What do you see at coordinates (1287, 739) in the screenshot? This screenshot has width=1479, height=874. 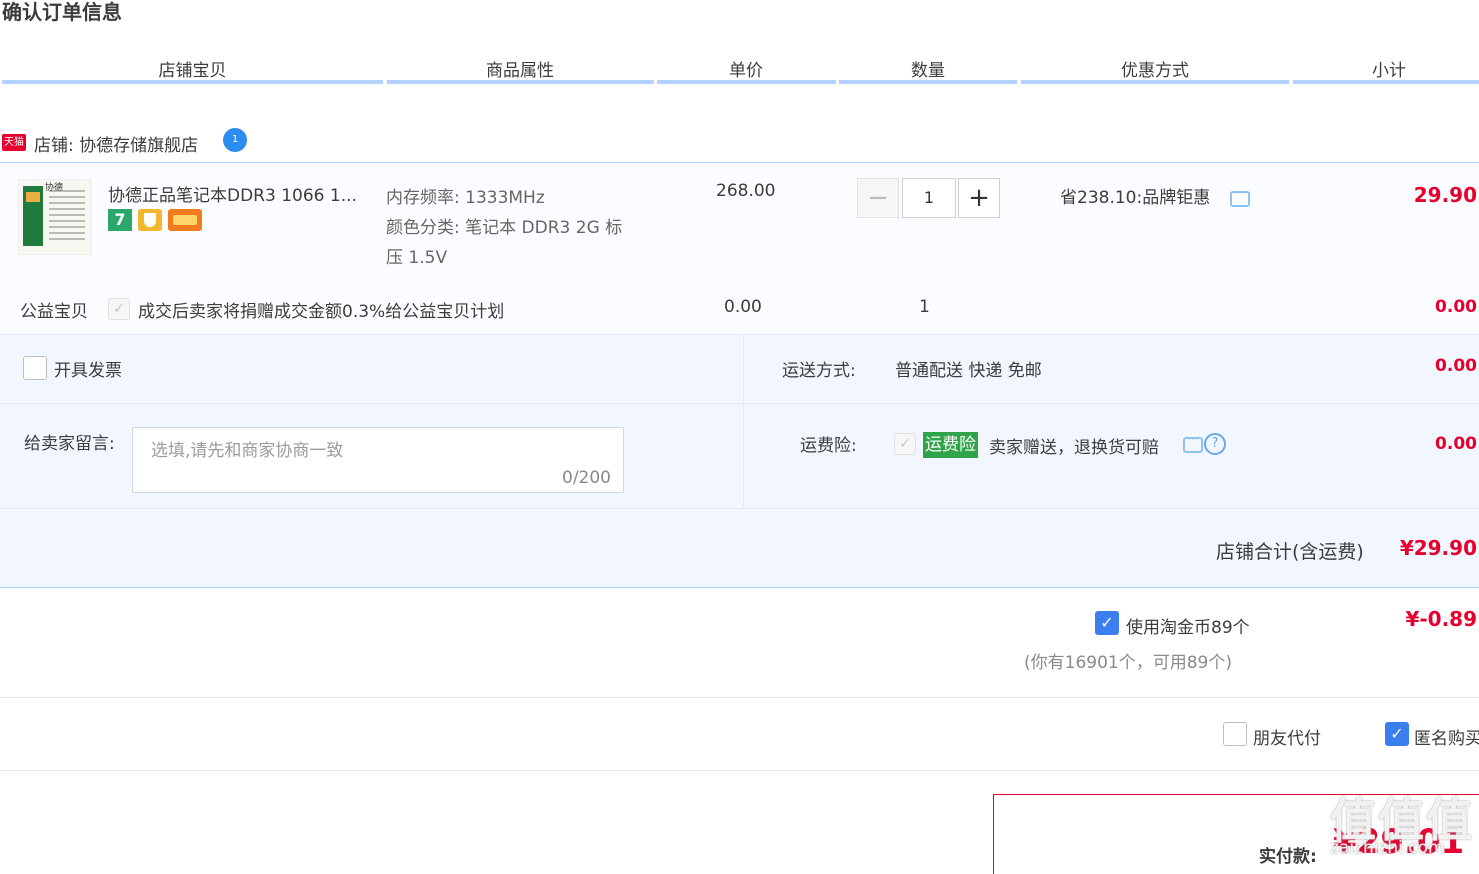 I see `friend-pay-label: 朋友代付` at bounding box center [1287, 739].